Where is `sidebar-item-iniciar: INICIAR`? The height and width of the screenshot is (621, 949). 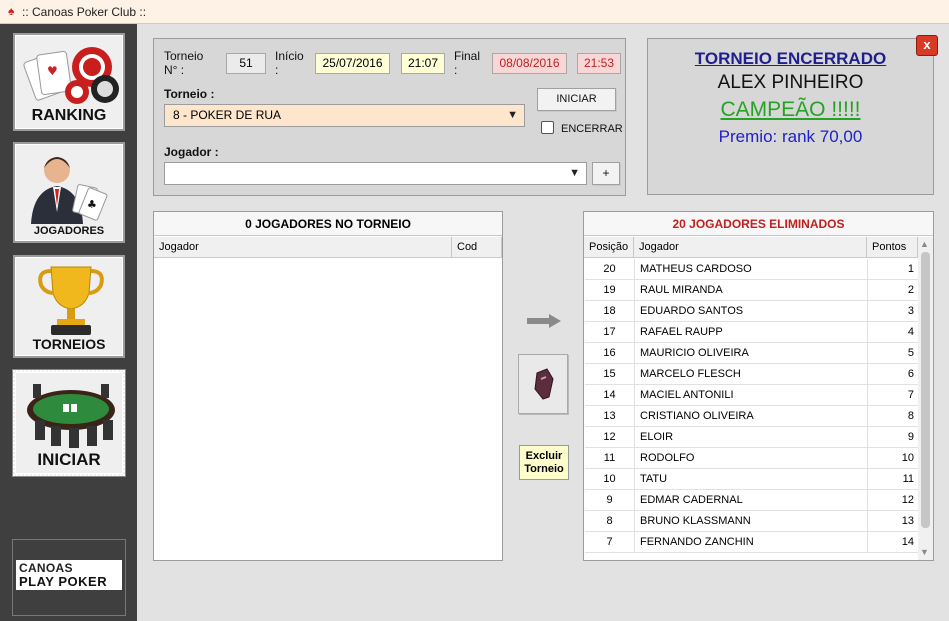
sidebar-item-iniciar: INICIAR is located at coordinates (69, 423).